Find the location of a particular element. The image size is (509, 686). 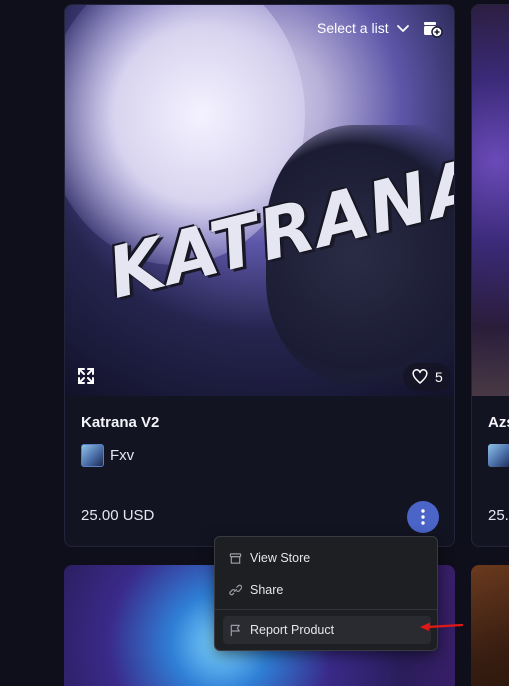

link-icon is located at coordinates (235, 589).